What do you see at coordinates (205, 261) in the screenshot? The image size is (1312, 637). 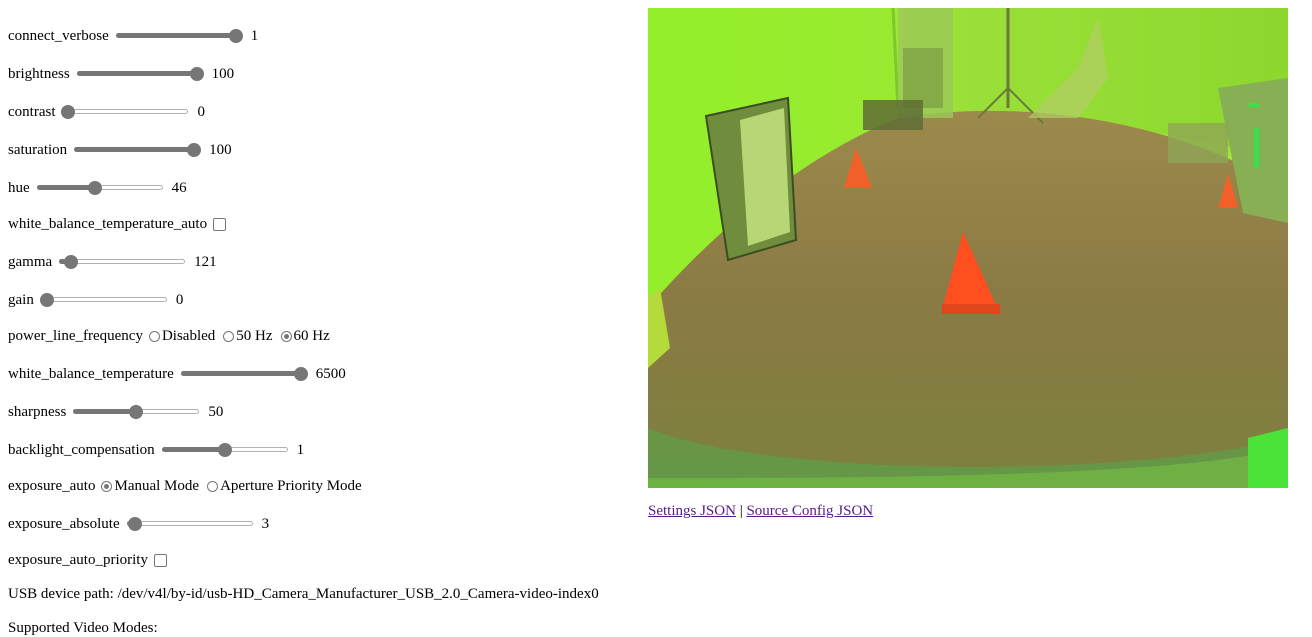 I see `gamma-value: 121` at bounding box center [205, 261].